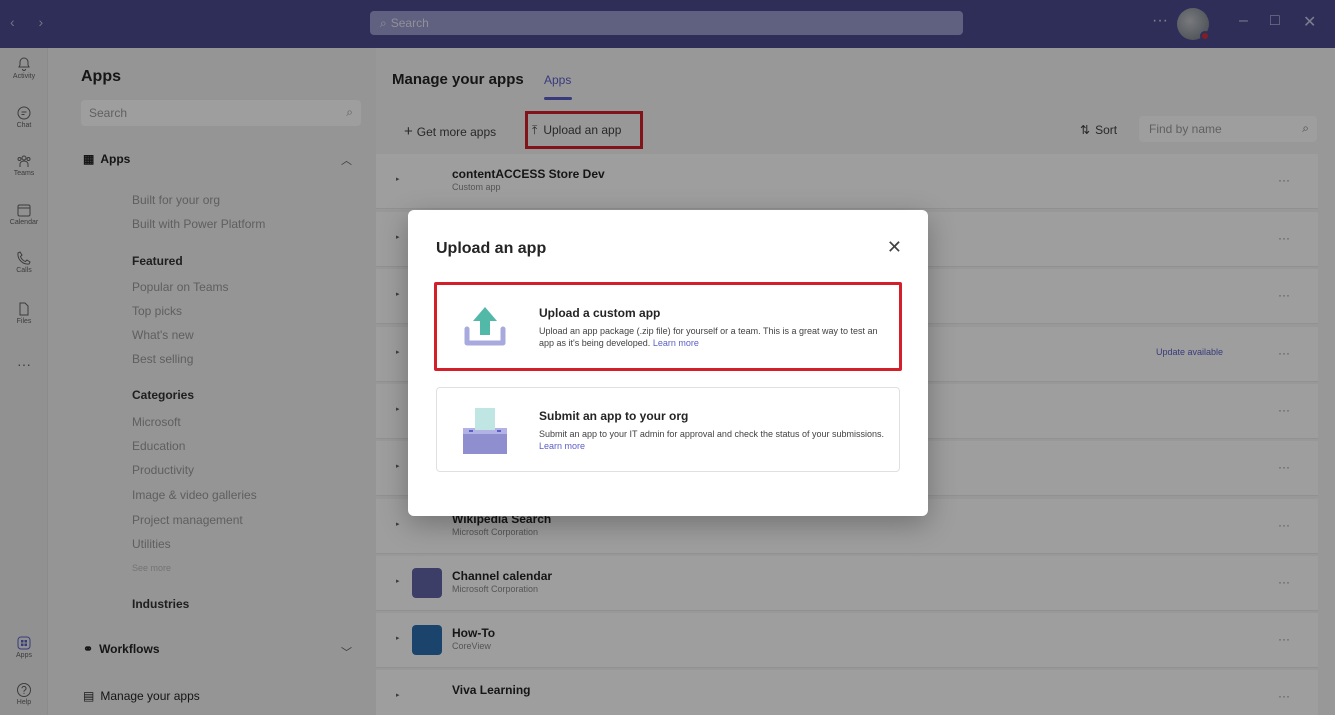  What do you see at coordinates (668, 326) in the screenshot?
I see `upload-card-highlight` at bounding box center [668, 326].